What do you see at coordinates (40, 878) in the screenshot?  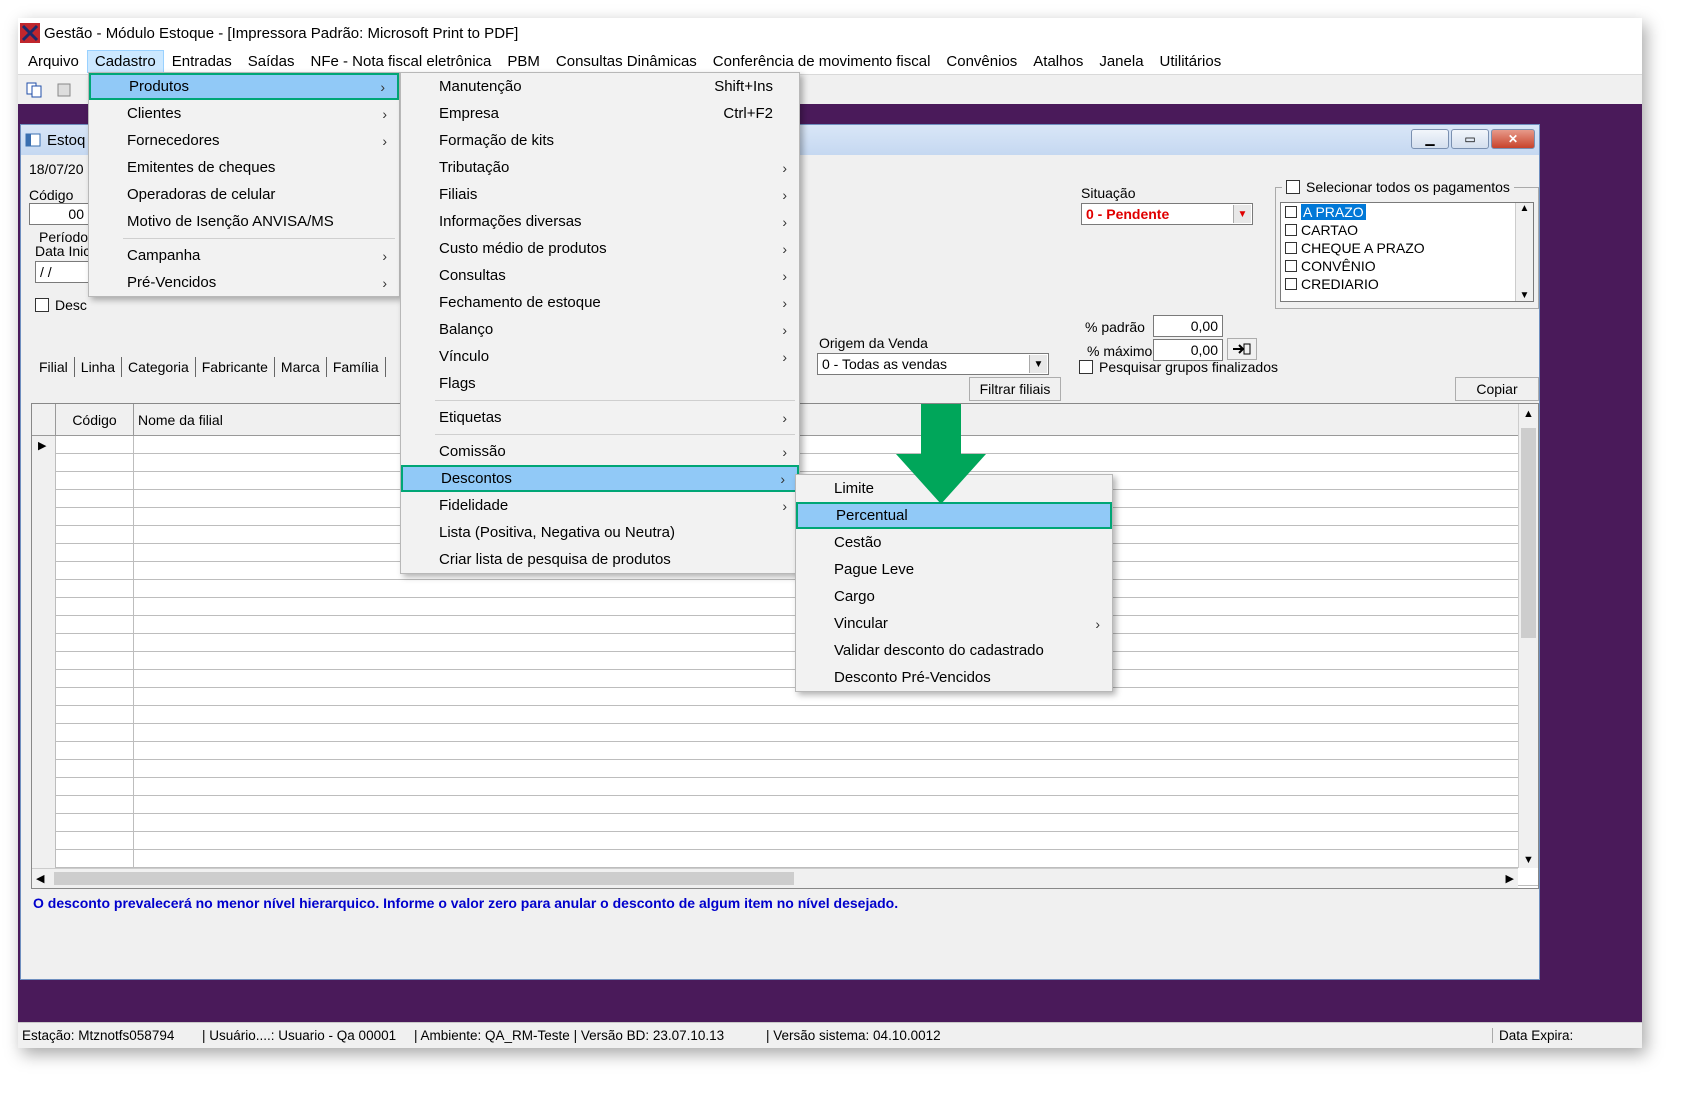 I see `chevron-left-icon: ◀` at bounding box center [40, 878].